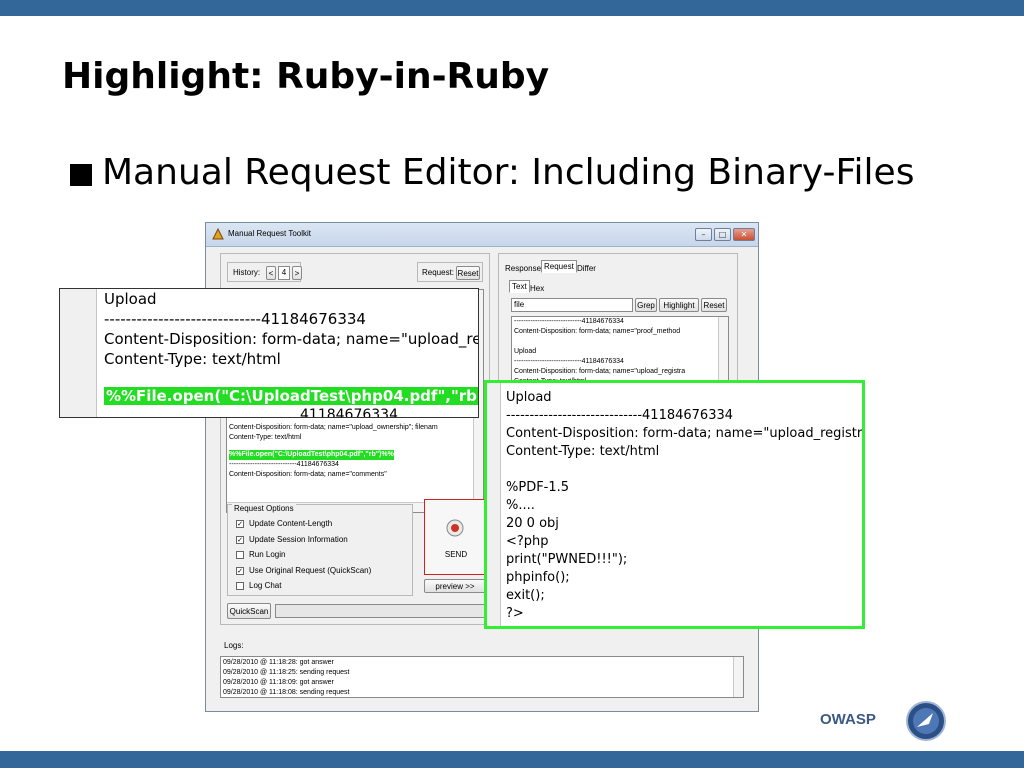 The width and height of the screenshot is (1024, 768). What do you see at coordinates (286, 692) in the screenshot?
I see `log-entry: 09/28/2010 @ 11:18:08: sending request` at bounding box center [286, 692].